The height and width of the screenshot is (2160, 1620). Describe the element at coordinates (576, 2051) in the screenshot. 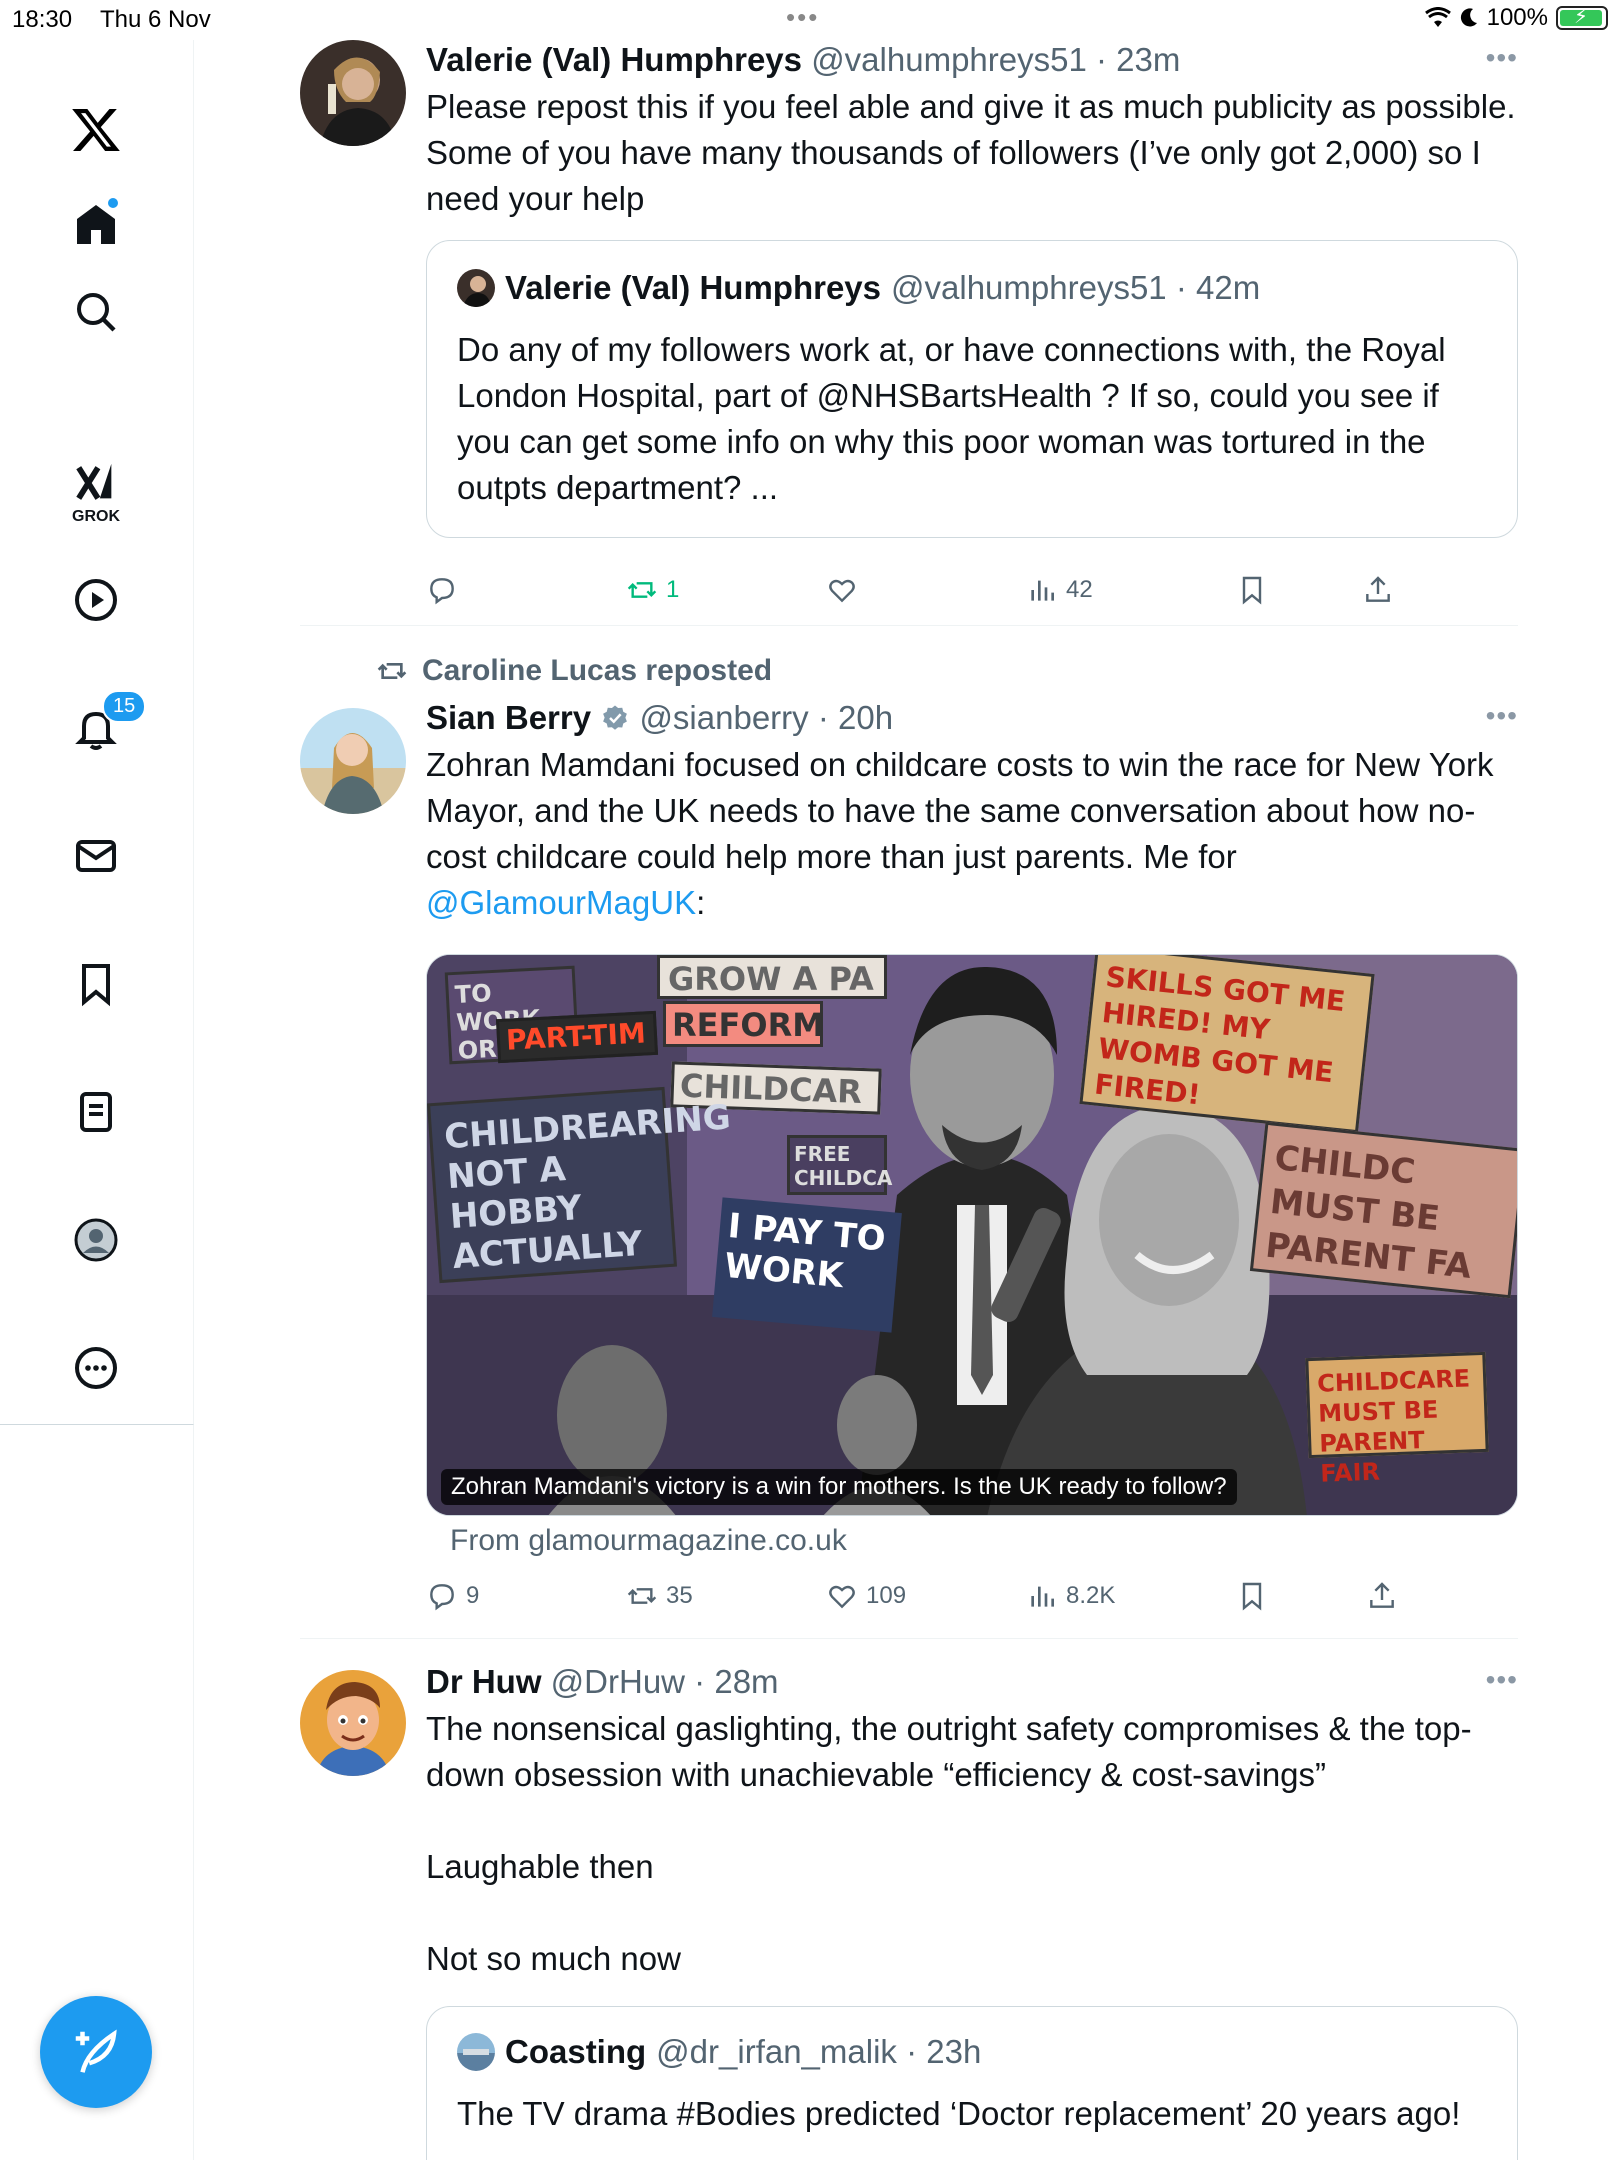

I see `quote-author-name: Coasting` at that location.